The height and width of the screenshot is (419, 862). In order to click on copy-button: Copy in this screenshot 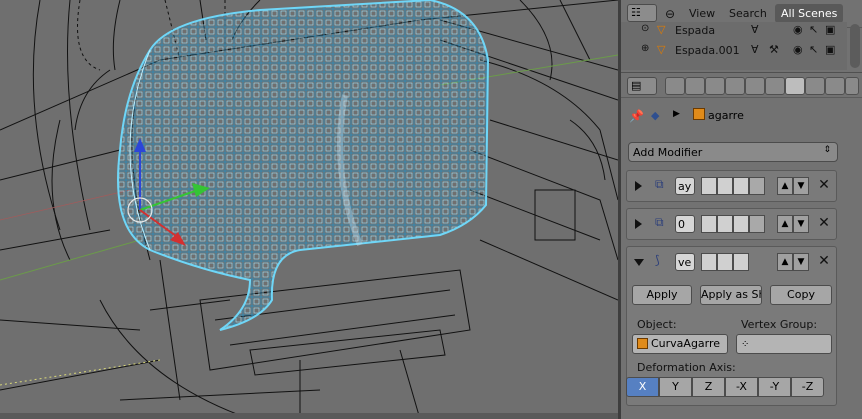, I will do `click(801, 295)`.